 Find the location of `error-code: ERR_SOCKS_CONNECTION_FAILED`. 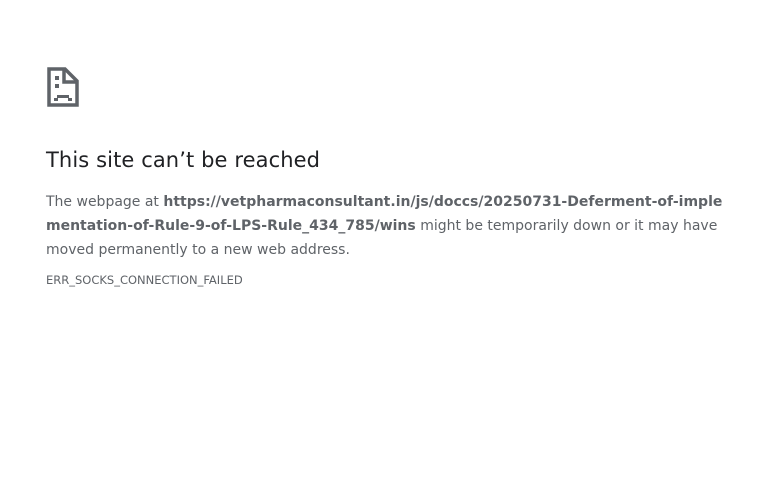

error-code: ERR_SOCKS_CONNECTION_FAILED is located at coordinates (144, 280).